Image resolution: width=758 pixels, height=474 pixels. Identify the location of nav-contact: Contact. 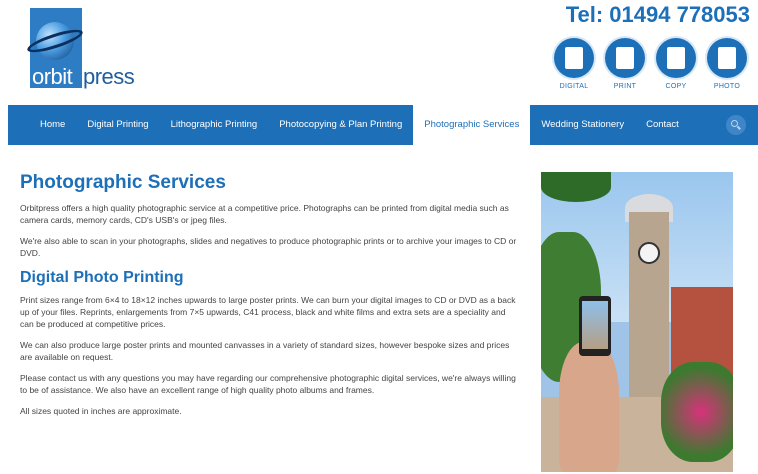
(662, 125).